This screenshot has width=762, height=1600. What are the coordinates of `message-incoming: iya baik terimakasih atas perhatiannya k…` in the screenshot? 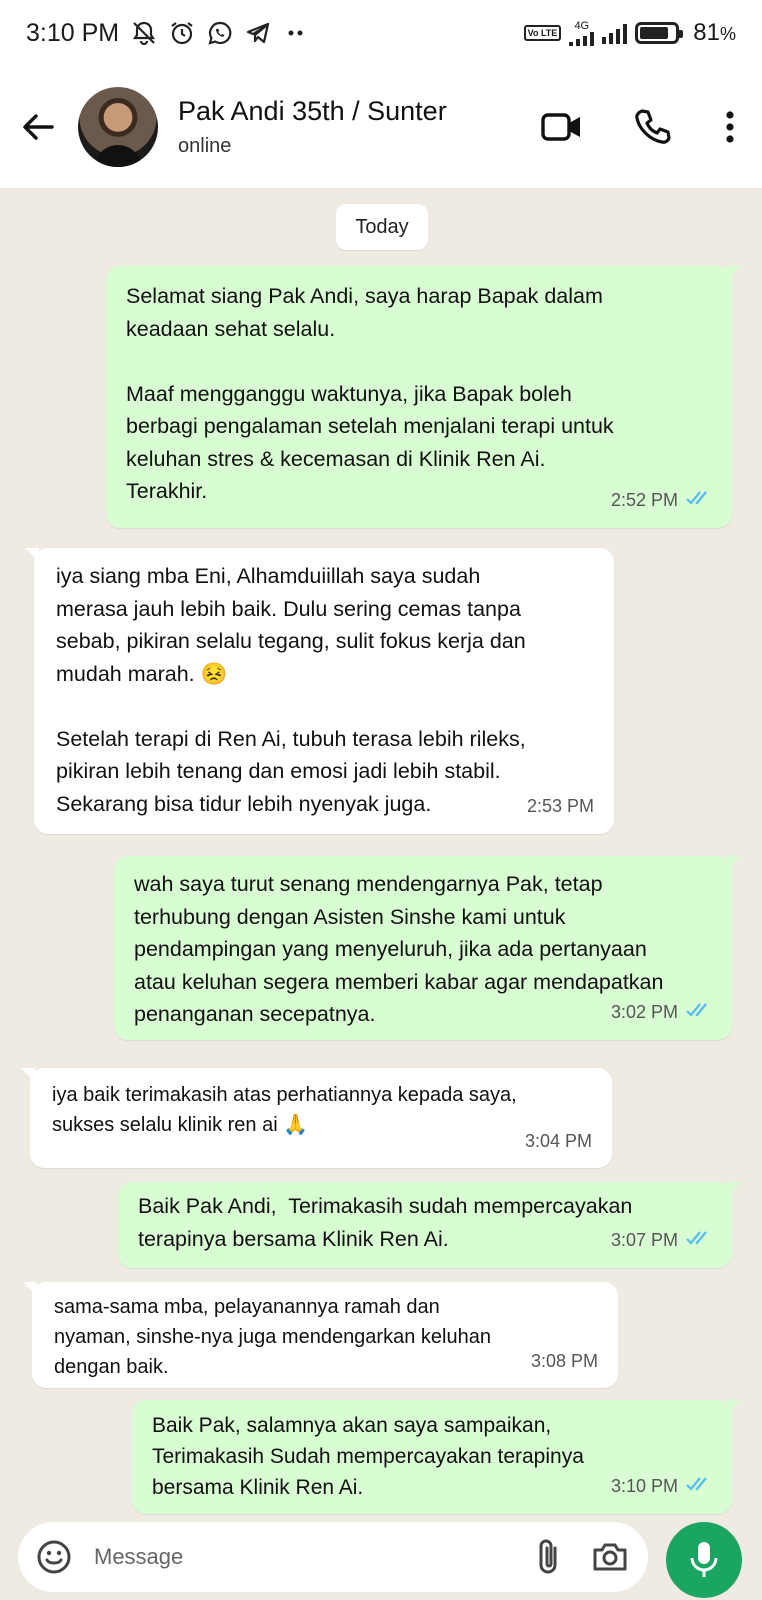 It's located at (316, 1118).